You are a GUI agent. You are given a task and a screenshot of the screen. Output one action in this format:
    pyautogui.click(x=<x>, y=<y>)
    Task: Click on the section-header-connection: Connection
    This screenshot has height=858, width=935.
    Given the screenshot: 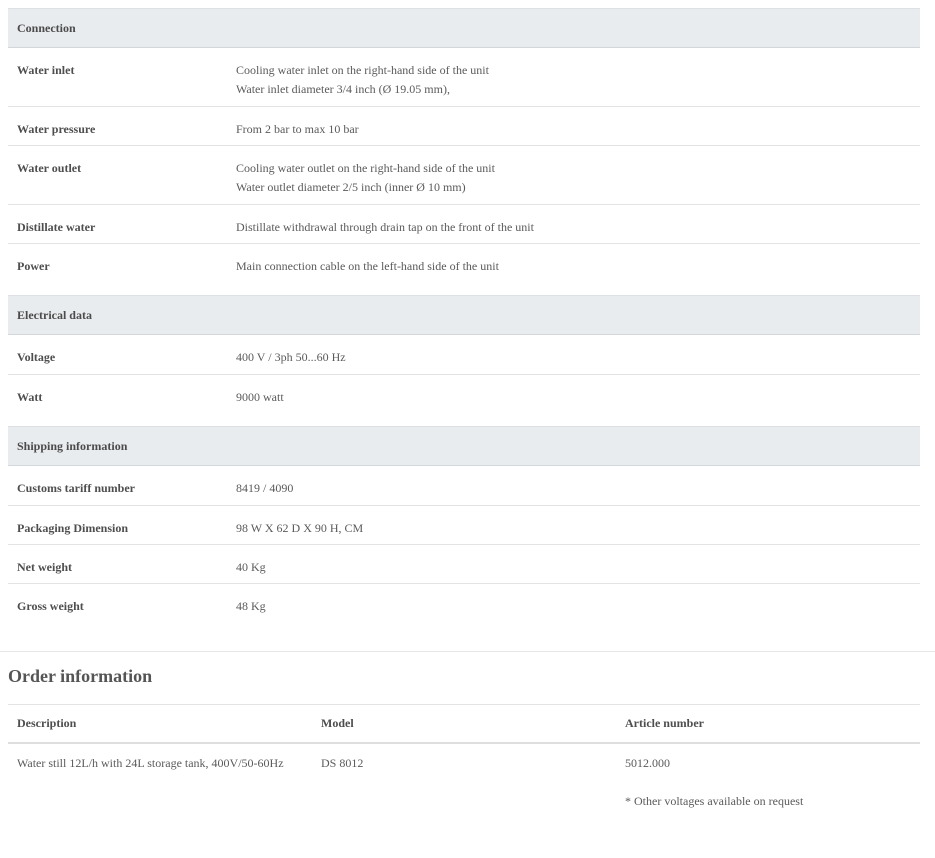 What is the action you would take?
    pyautogui.click(x=464, y=28)
    